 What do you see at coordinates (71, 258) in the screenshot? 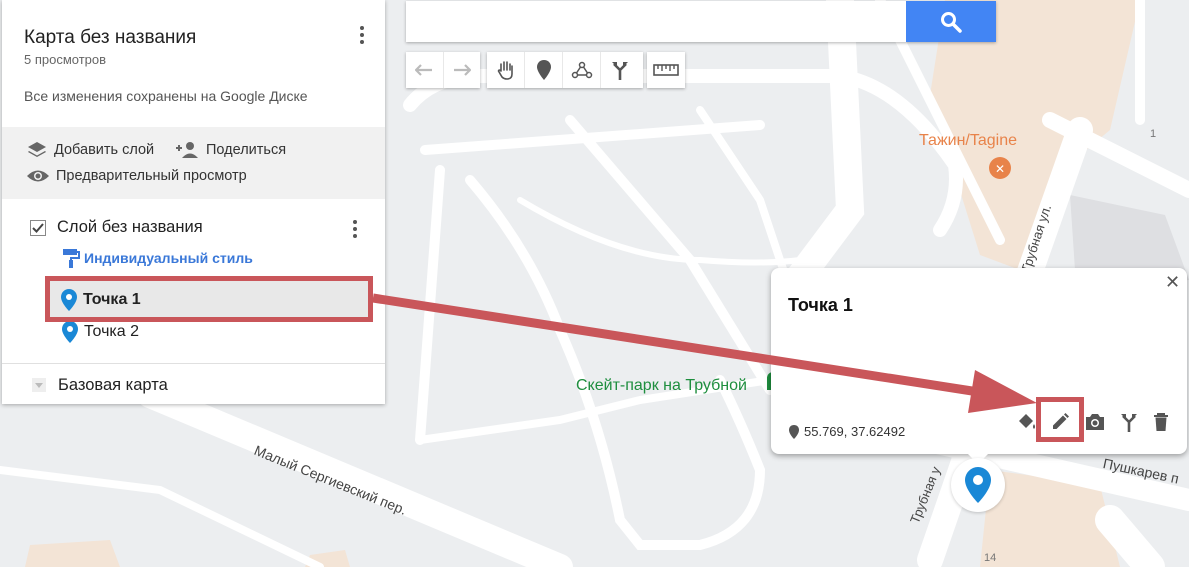
I see `paint-roller-icon` at bounding box center [71, 258].